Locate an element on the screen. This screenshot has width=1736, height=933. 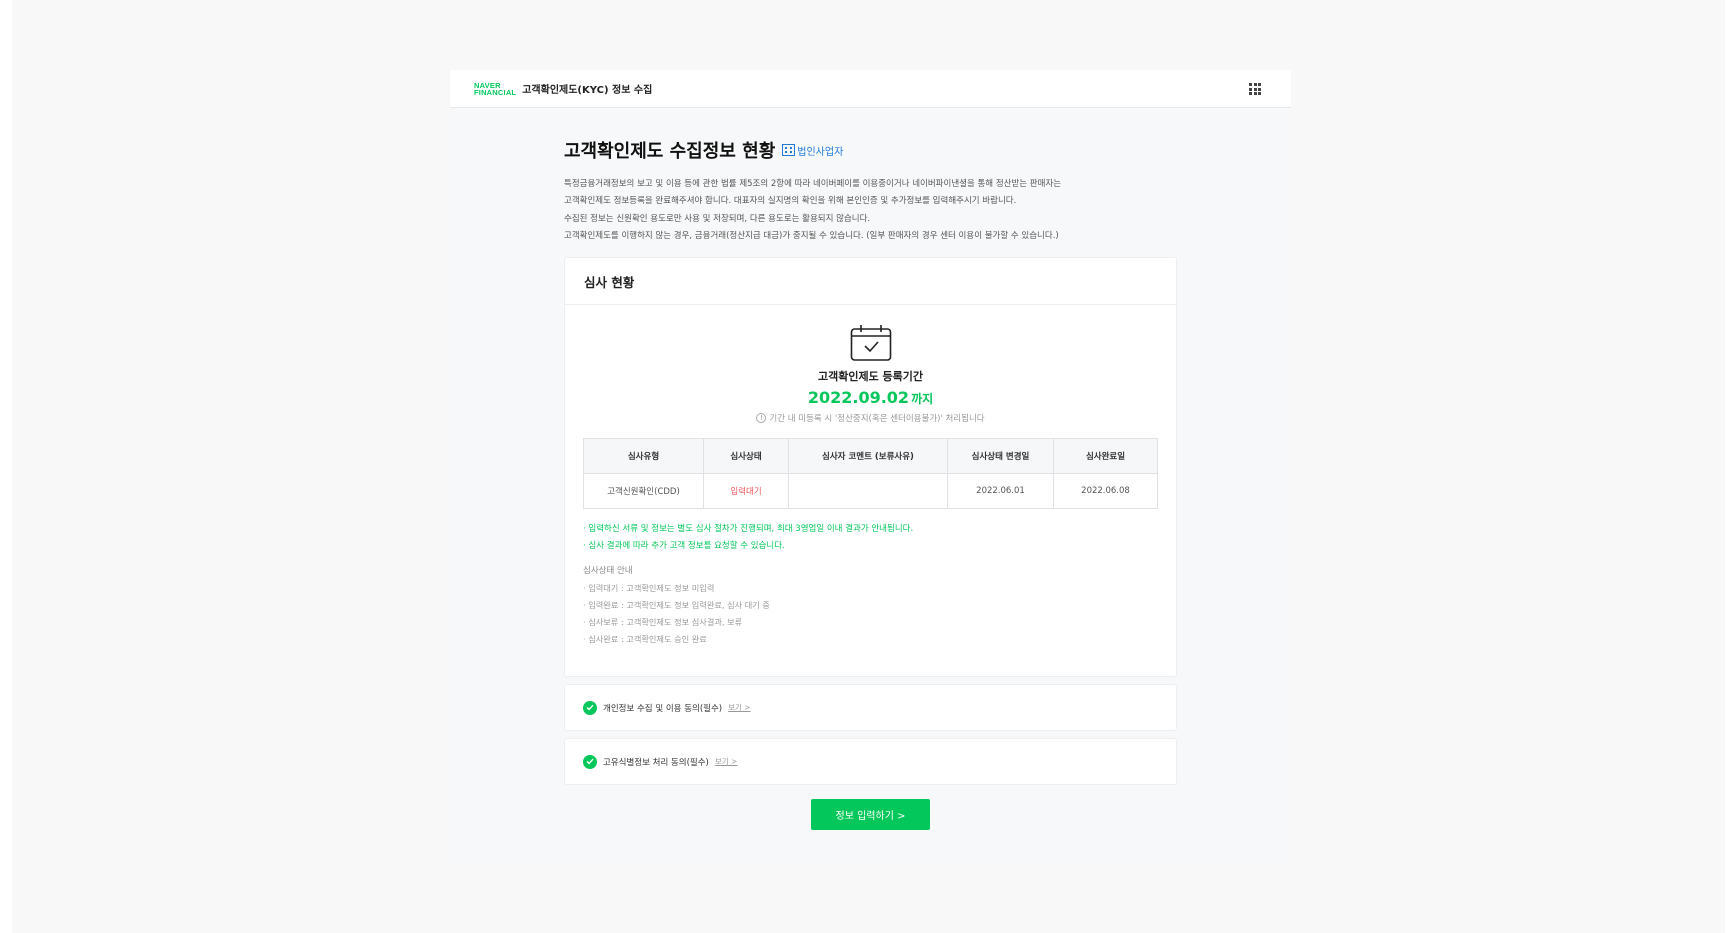
table-row: 고객신원확인(CDD) 입력대기 2022.06.01 2022.06.08 is located at coordinates (870, 491).